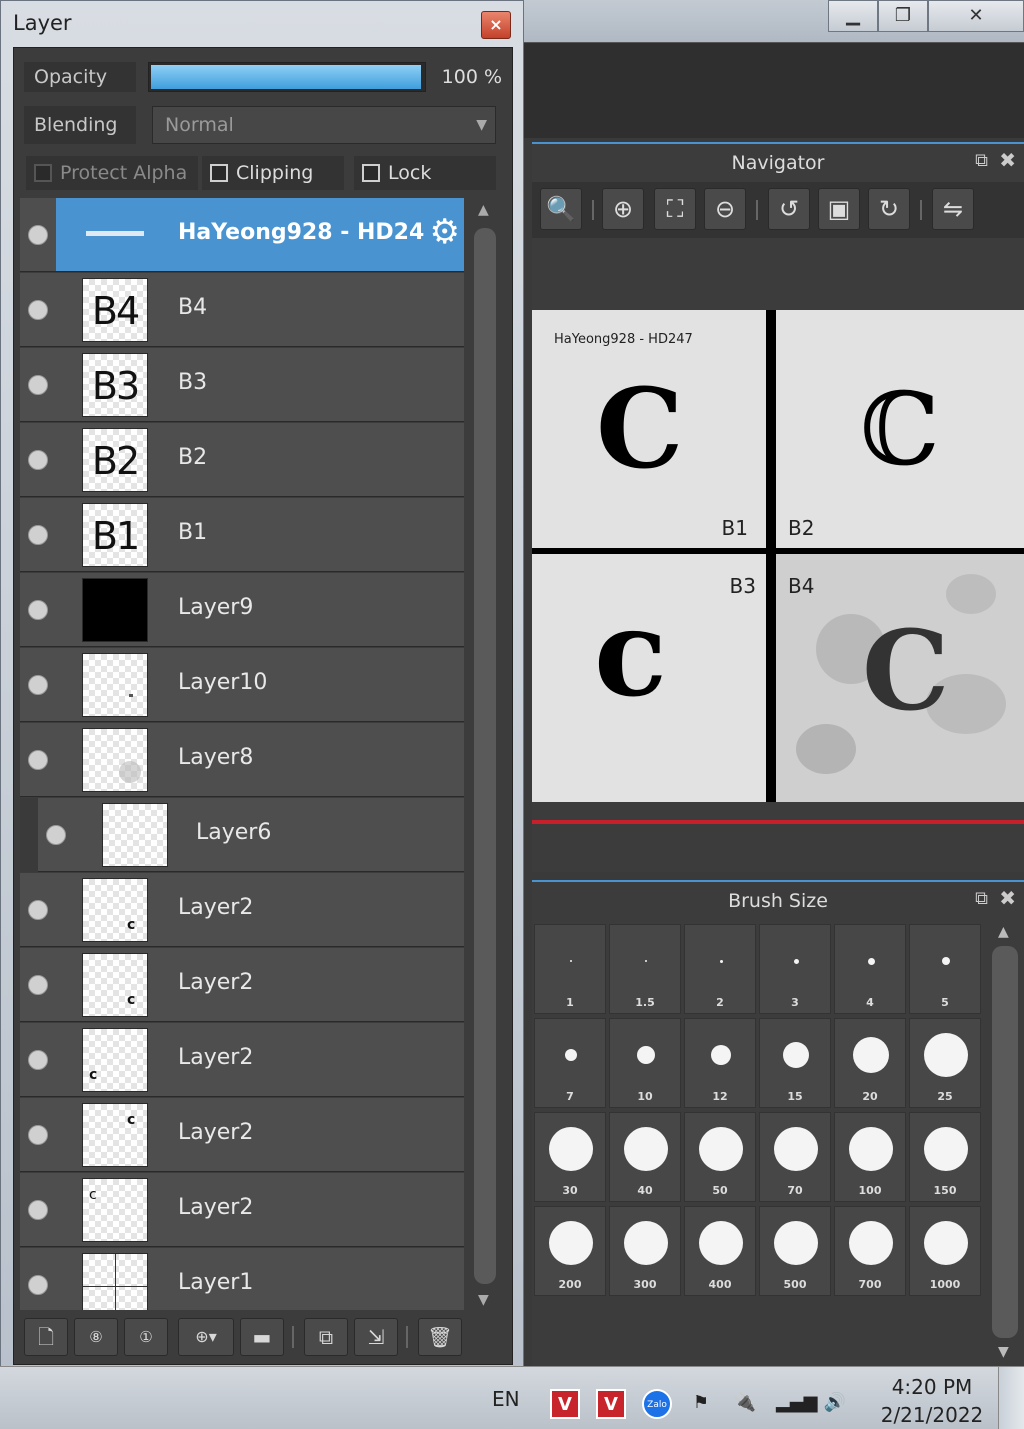 Image resolution: width=1024 pixels, height=1429 pixels. What do you see at coordinates (467, 77) in the screenshot?
I see `opacity-value: 100 %` at bounding box center [467, 77].